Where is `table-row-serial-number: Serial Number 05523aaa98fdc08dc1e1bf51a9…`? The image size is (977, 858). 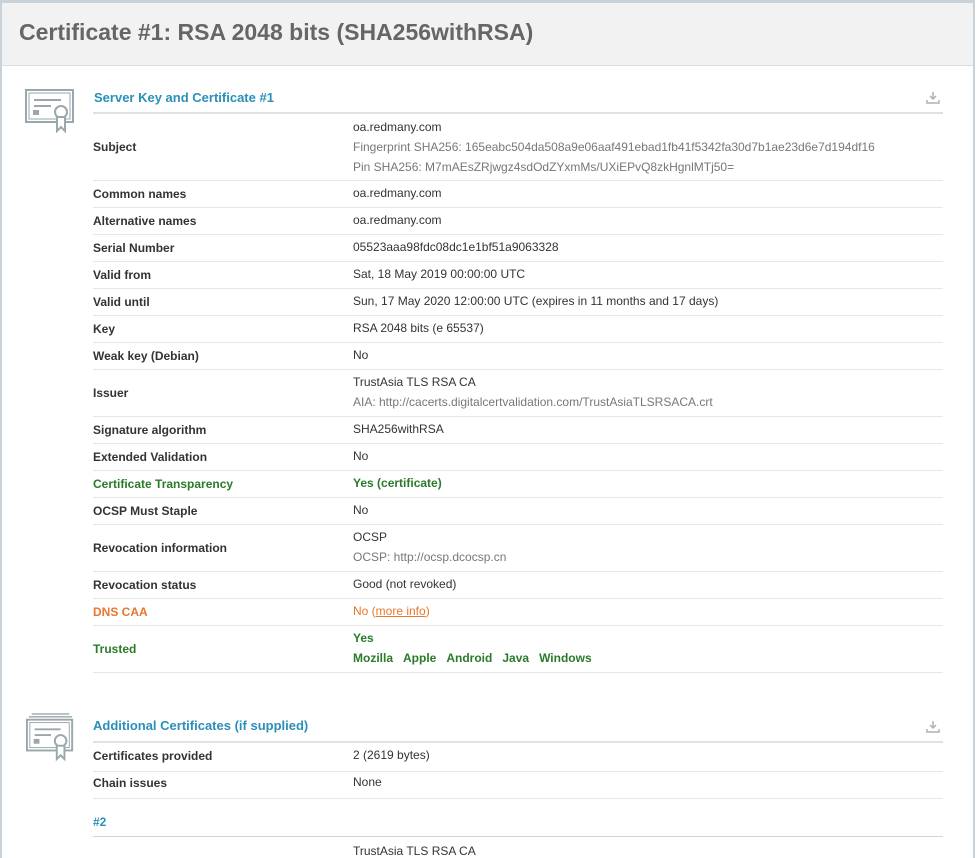
table-row-serial-number: Serial Number 05523aaa98fdc08dc1e1bf51a9… is located at coordinates (518, 248).